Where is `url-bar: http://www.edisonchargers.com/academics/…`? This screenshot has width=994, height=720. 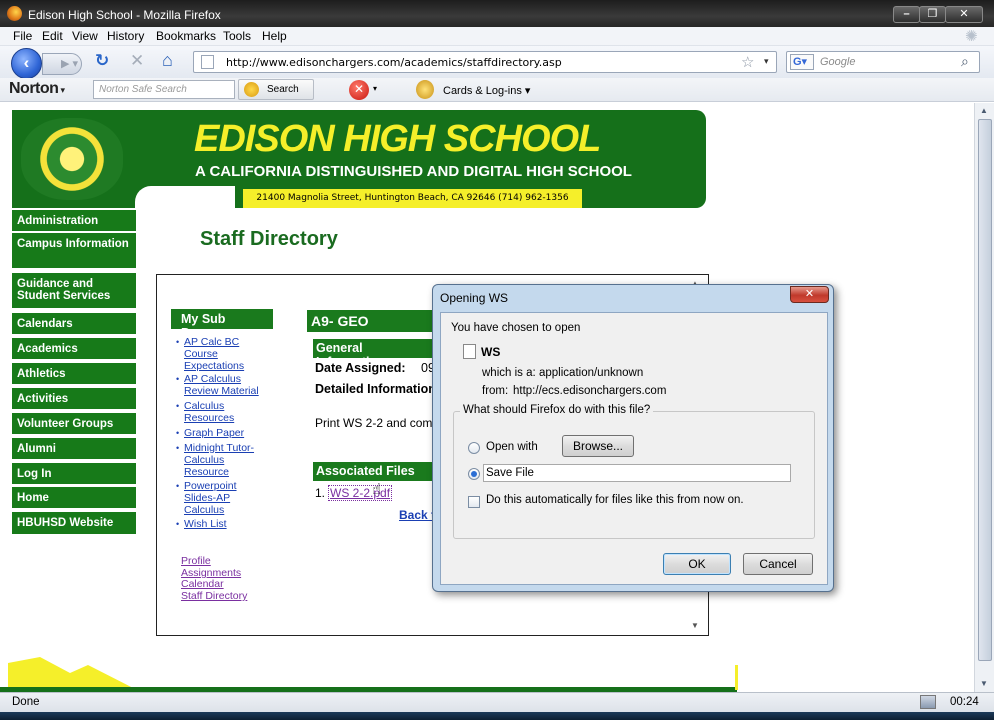 url-bar: http://www.edisonchargers.com/academics/… is located at coordinates (485, 62).